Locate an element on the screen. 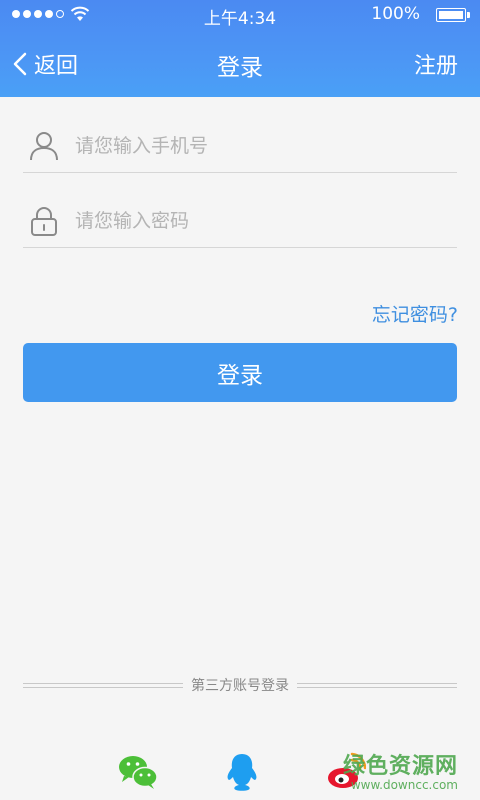 Image resolution: width=480 pixels, height=800 pixels. divider-line-right is located at coordinates (377, 685).